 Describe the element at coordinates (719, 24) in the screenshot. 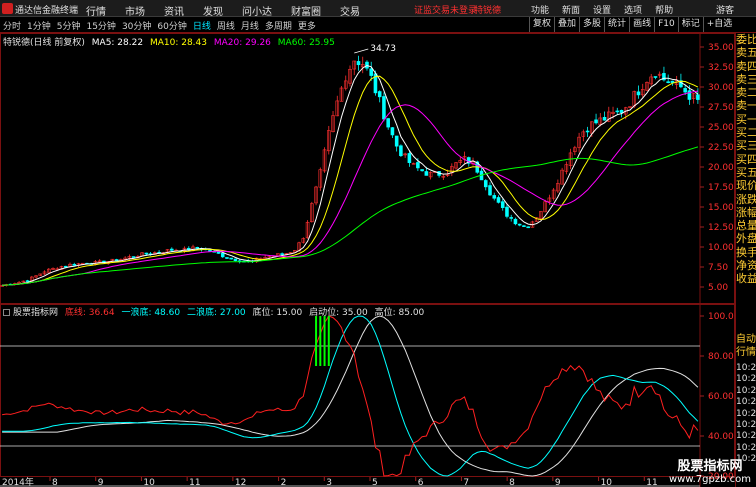

I see `add-favorite-button: +自选` at that location.